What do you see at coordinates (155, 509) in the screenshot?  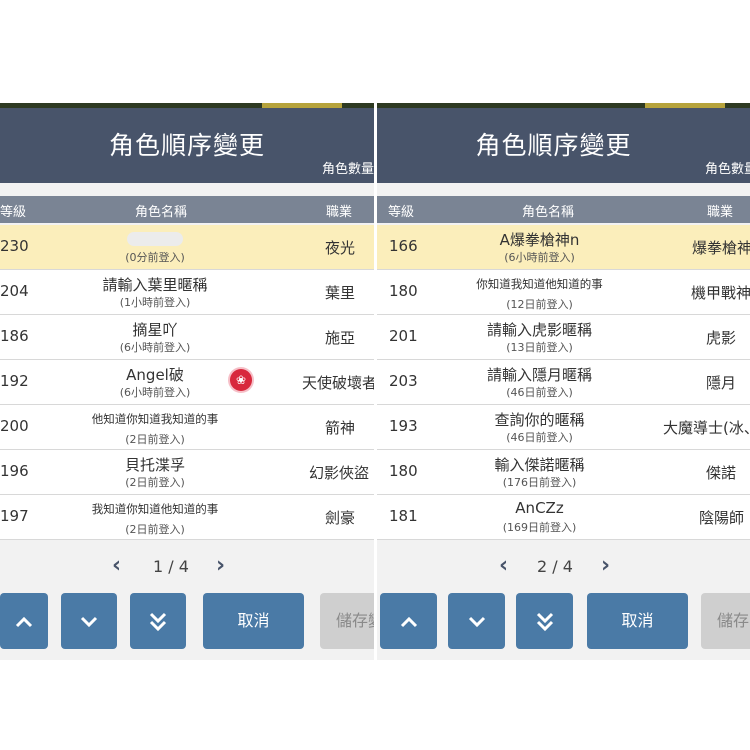 I see `character-name: 我知道你知道他知道的事` at bounding box center [155, 509].